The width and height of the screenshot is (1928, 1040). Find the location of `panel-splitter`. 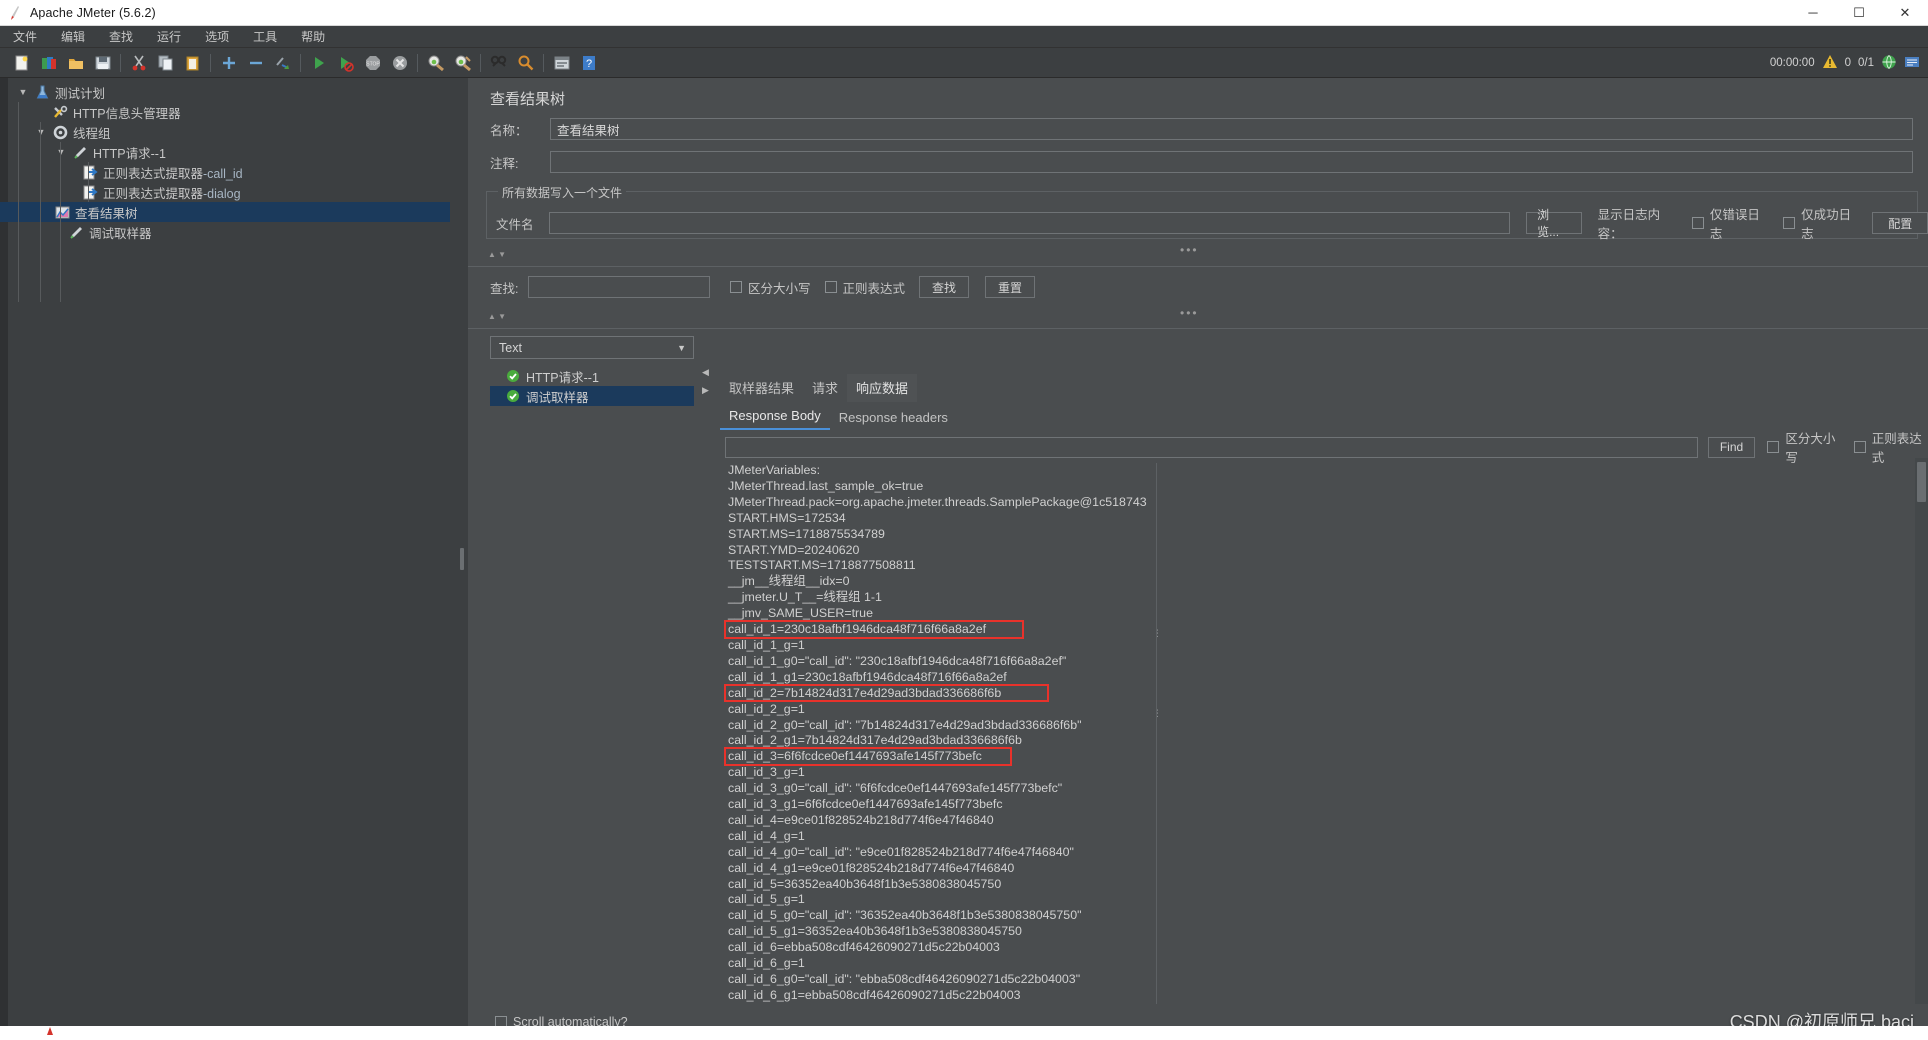

panel-splitter is located at coordinates (461, 559).